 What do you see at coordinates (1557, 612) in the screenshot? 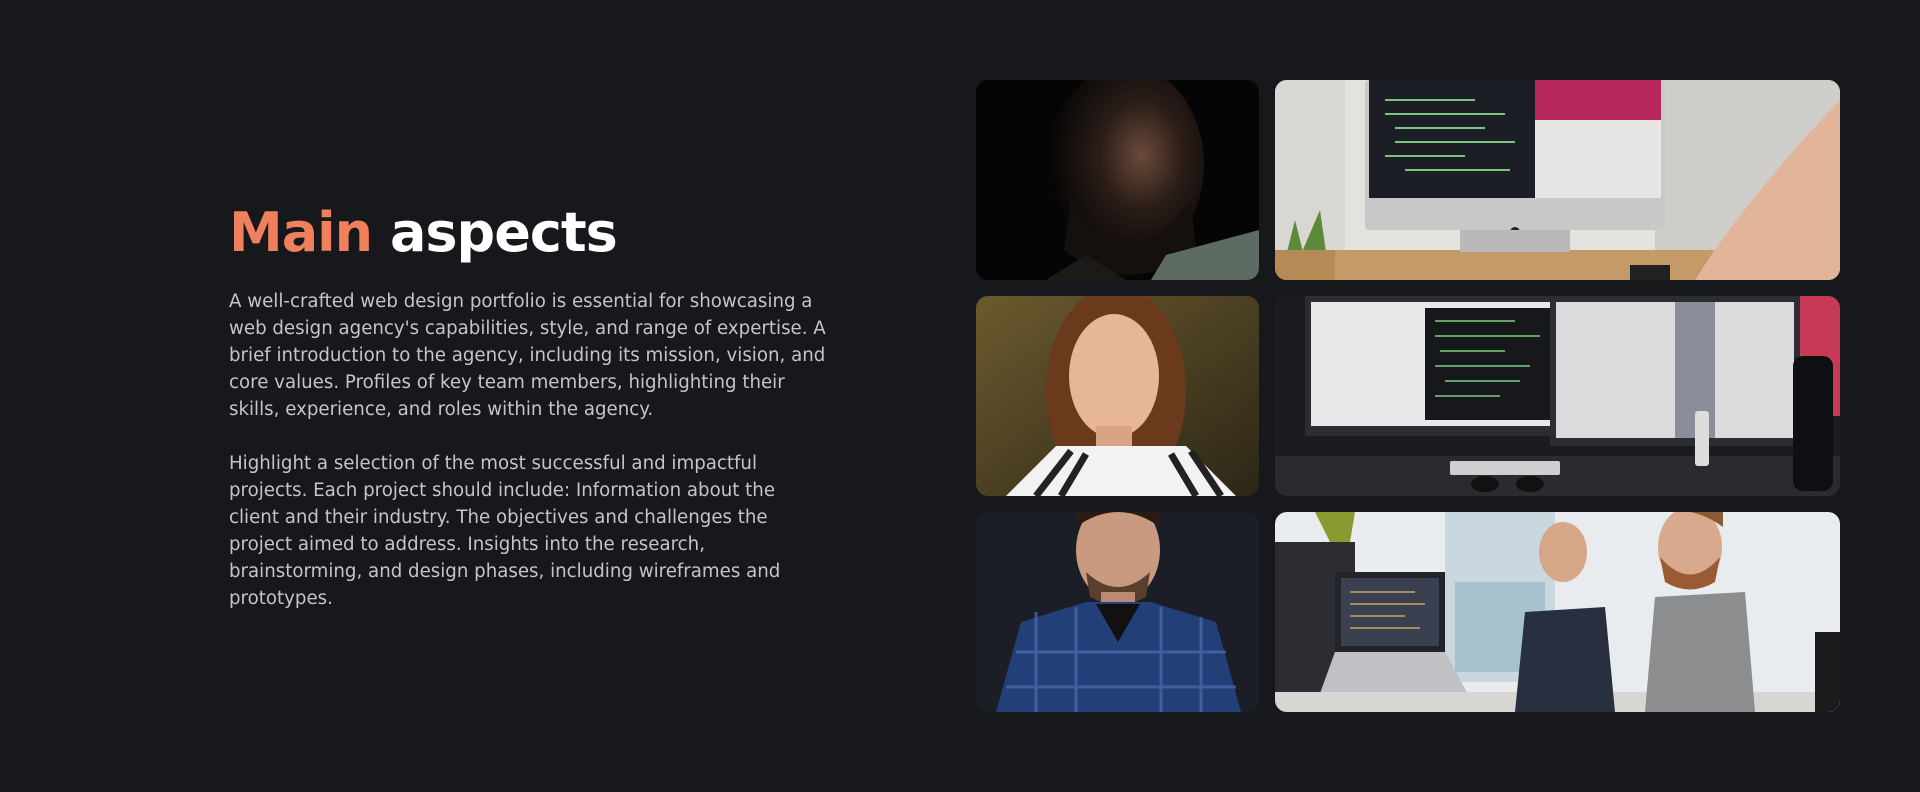
I see `office-team-image` at bounding box center [1557, 612].